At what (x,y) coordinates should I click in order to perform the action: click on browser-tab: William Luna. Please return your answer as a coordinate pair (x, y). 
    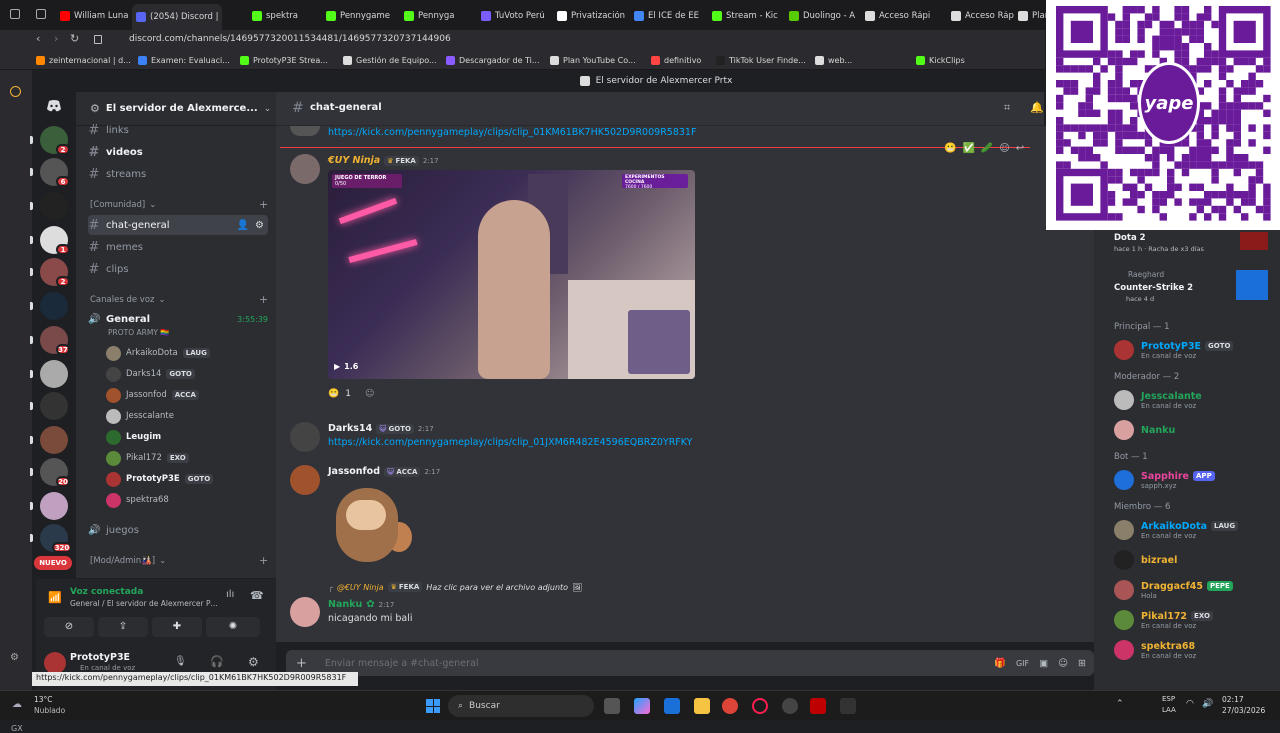
    Looking at the image, I should click on (94, 16).